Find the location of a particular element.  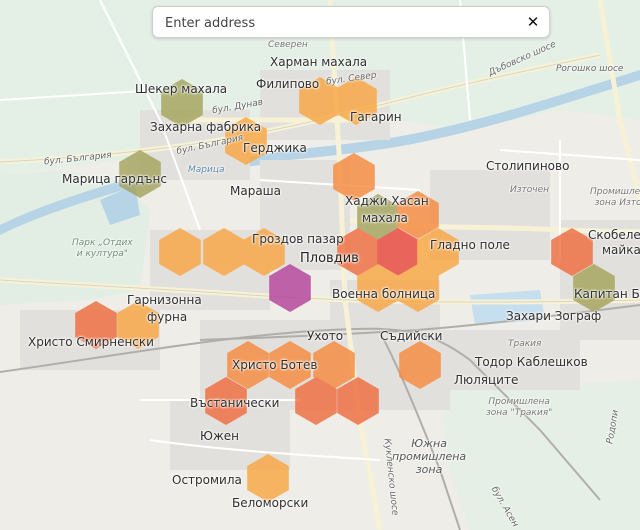

label-trakia: Тракия is located at coordinates (525, 344).